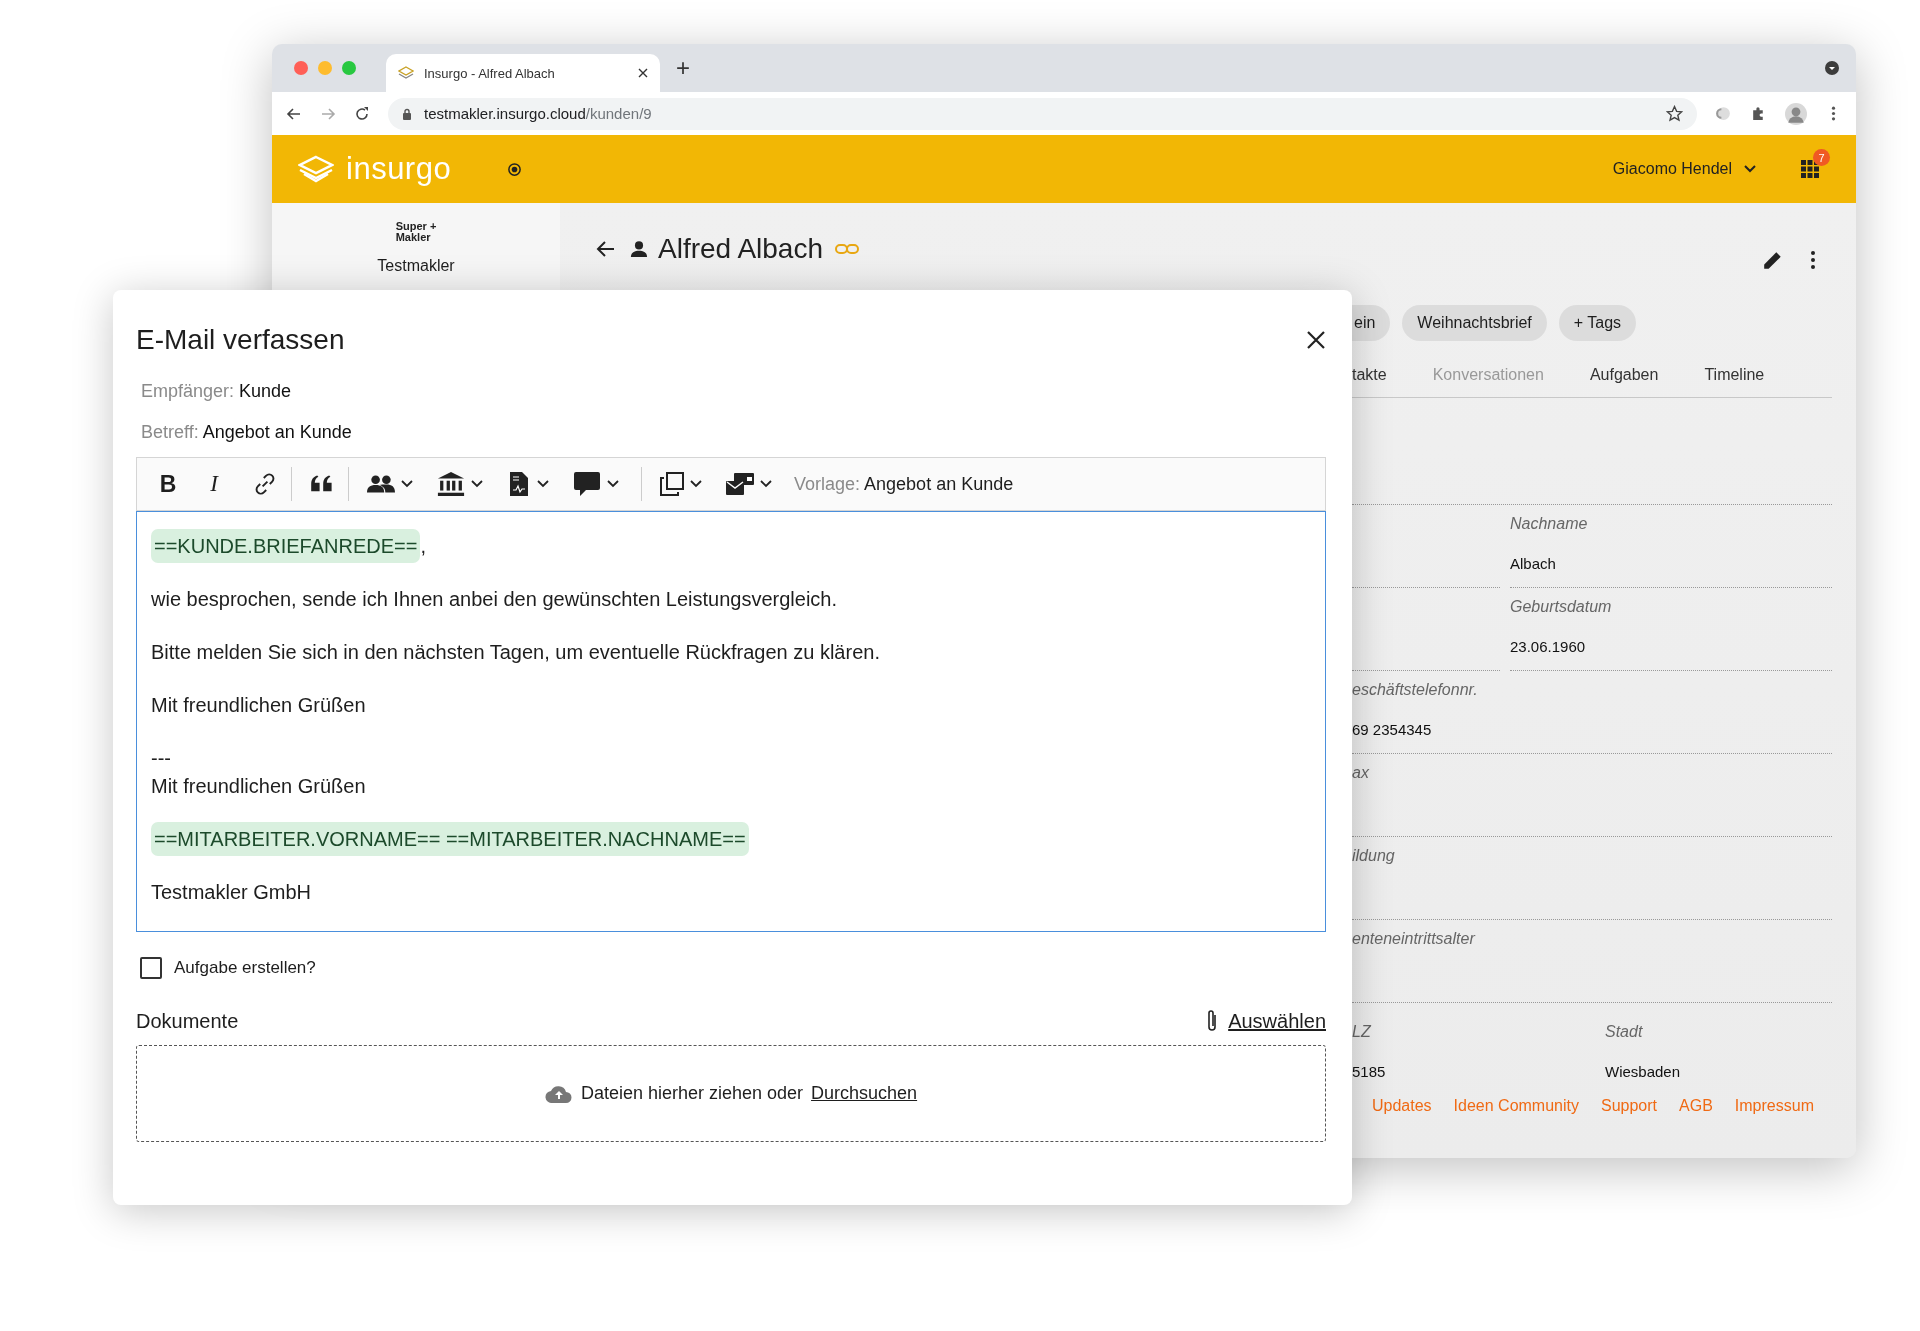 The height and width of the screenshot is (1331, 1920). Describe the element at coordinates (286, 546) in the screenshot. I see `placeholder-token: ==KUNDE.BRIEFANREDE==` at that location.